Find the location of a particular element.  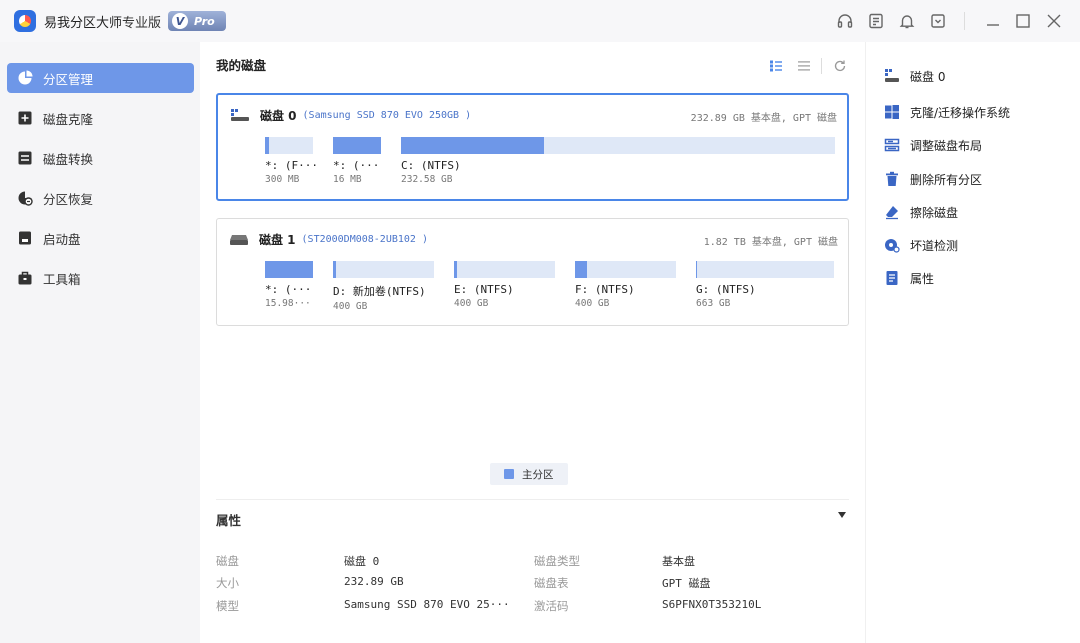

op-bad-sector-check: 坏道检测 is located at coordinates (921, 245).